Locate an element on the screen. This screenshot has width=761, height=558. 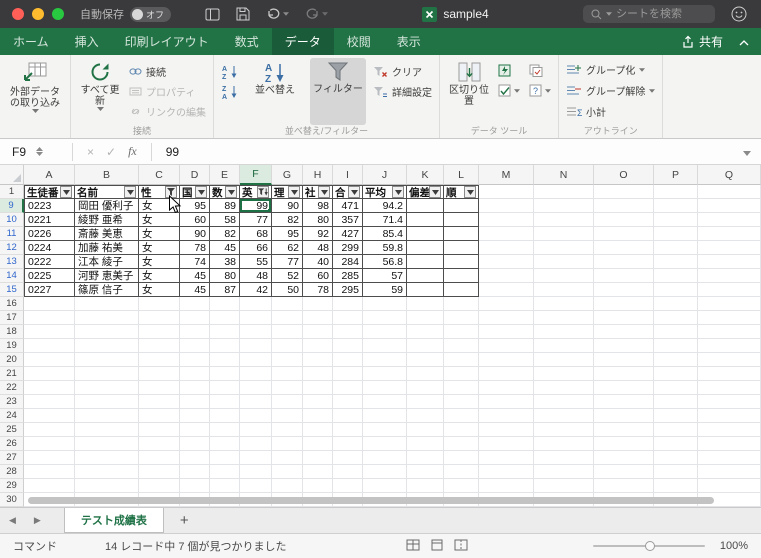
normal-view-button is located at coordinates (413, 546).